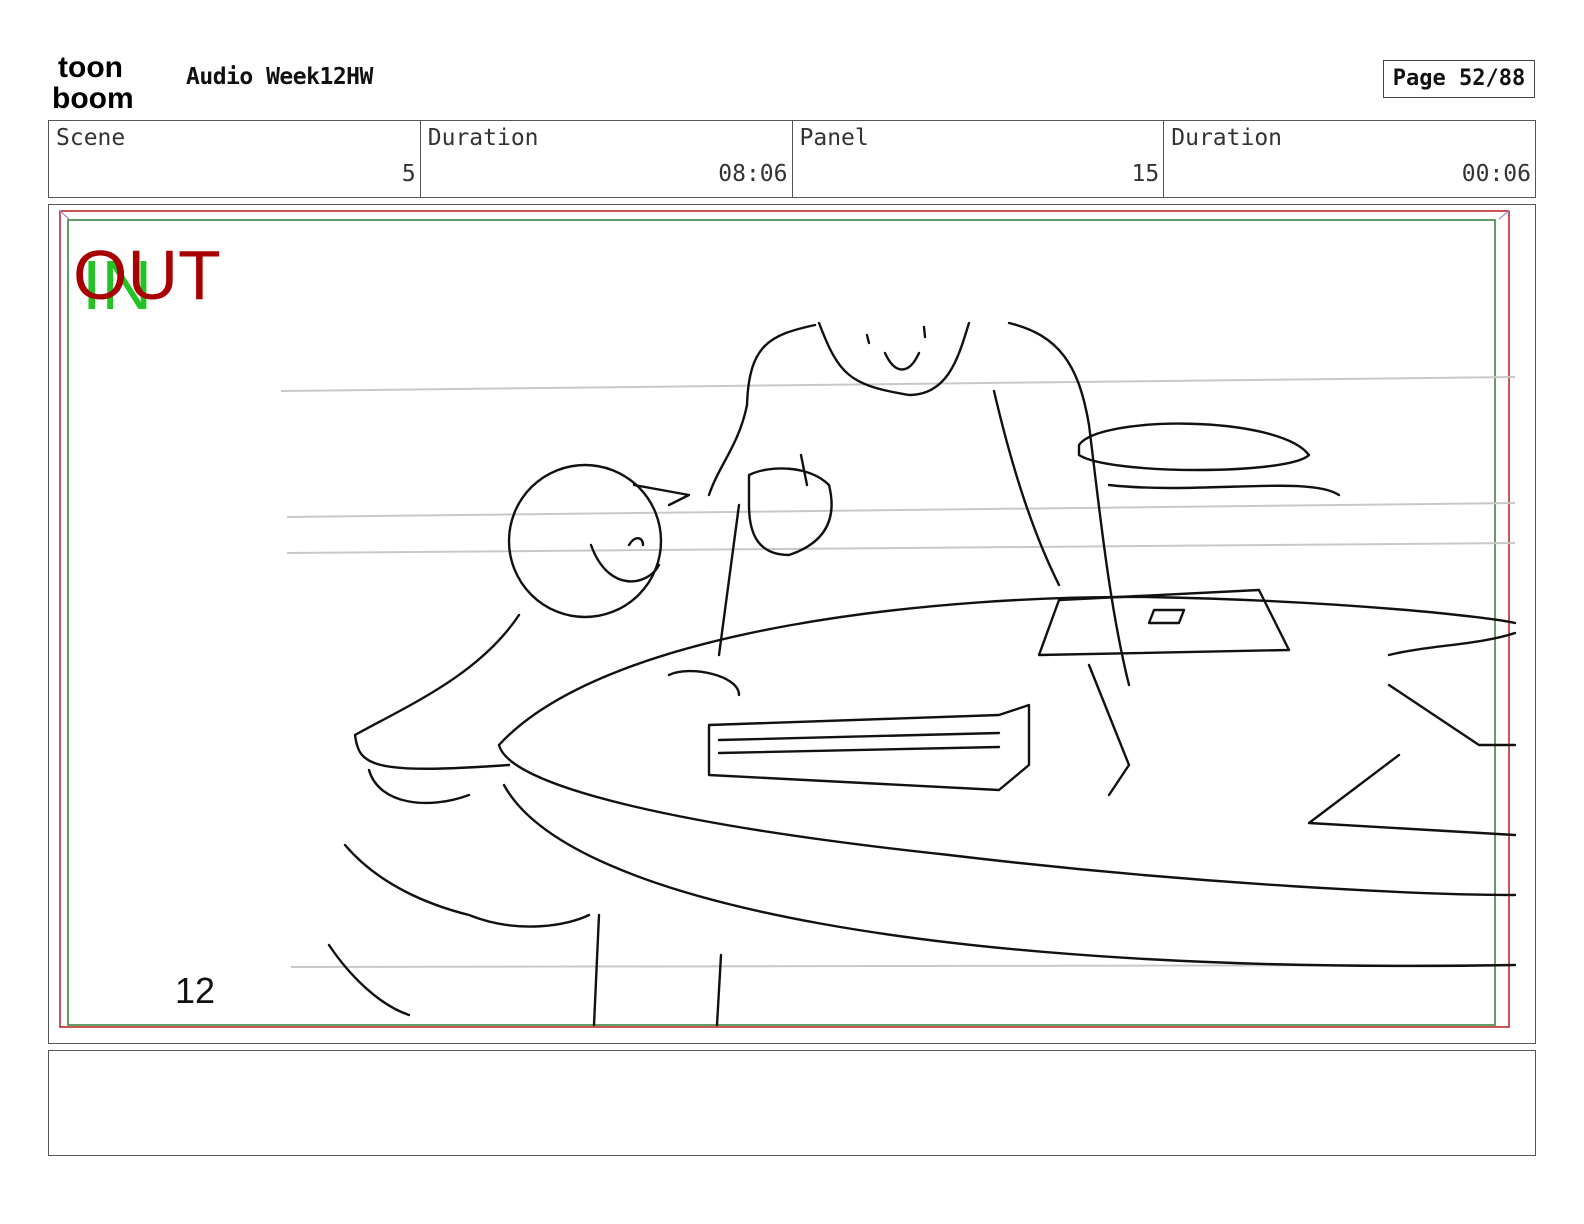 This screenshot has width=1584, height=1224. Describe the element at coordinates (1349, 159) in the screenshot. I see `panel-duration-cell: Duration 00:06` at that location.